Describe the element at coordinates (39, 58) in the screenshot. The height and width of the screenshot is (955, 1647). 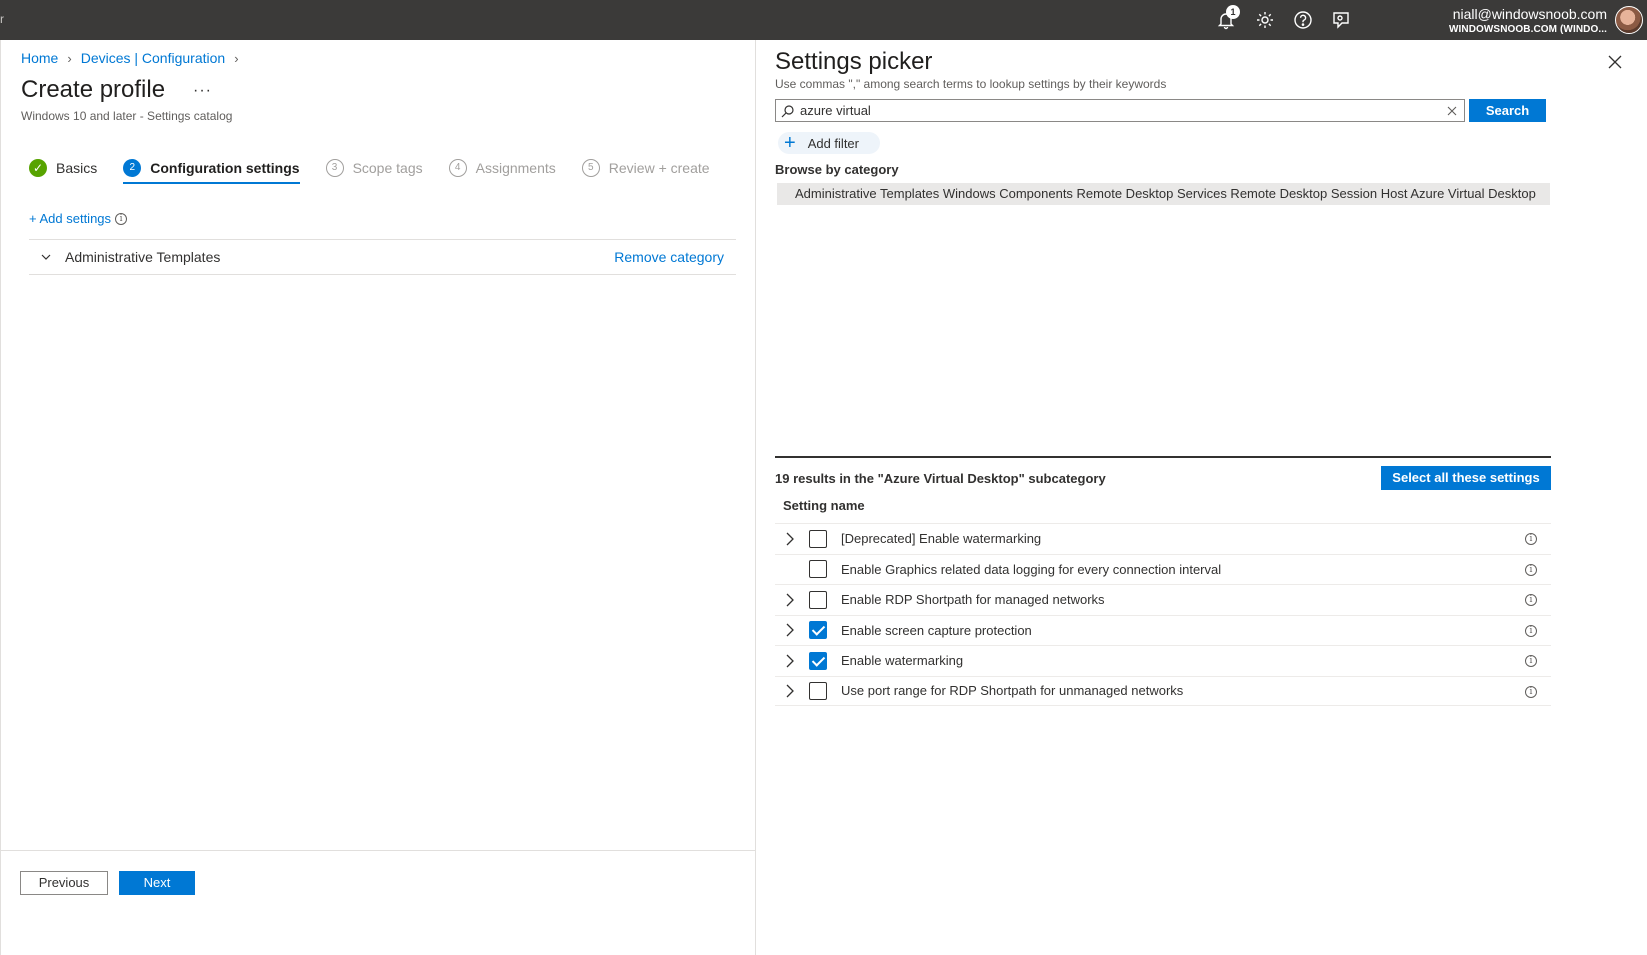
I see `breadcrumb-home: Home` at that location.